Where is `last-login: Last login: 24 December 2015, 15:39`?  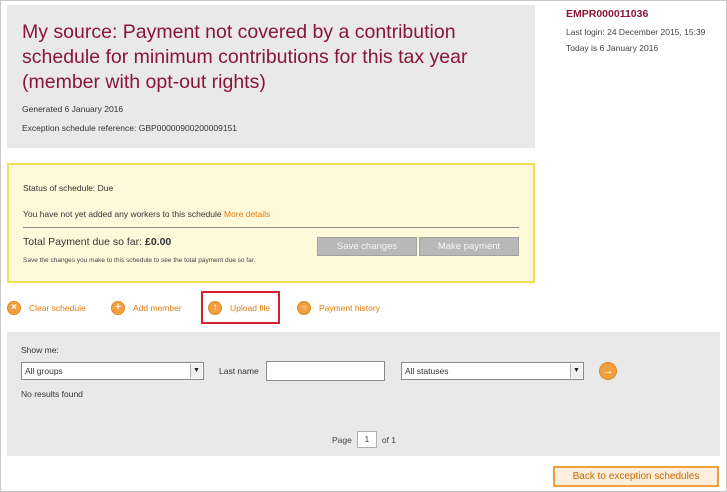
last-login: Last login: 24 December 2015, 15:39 is located at coordinates (636, 32).